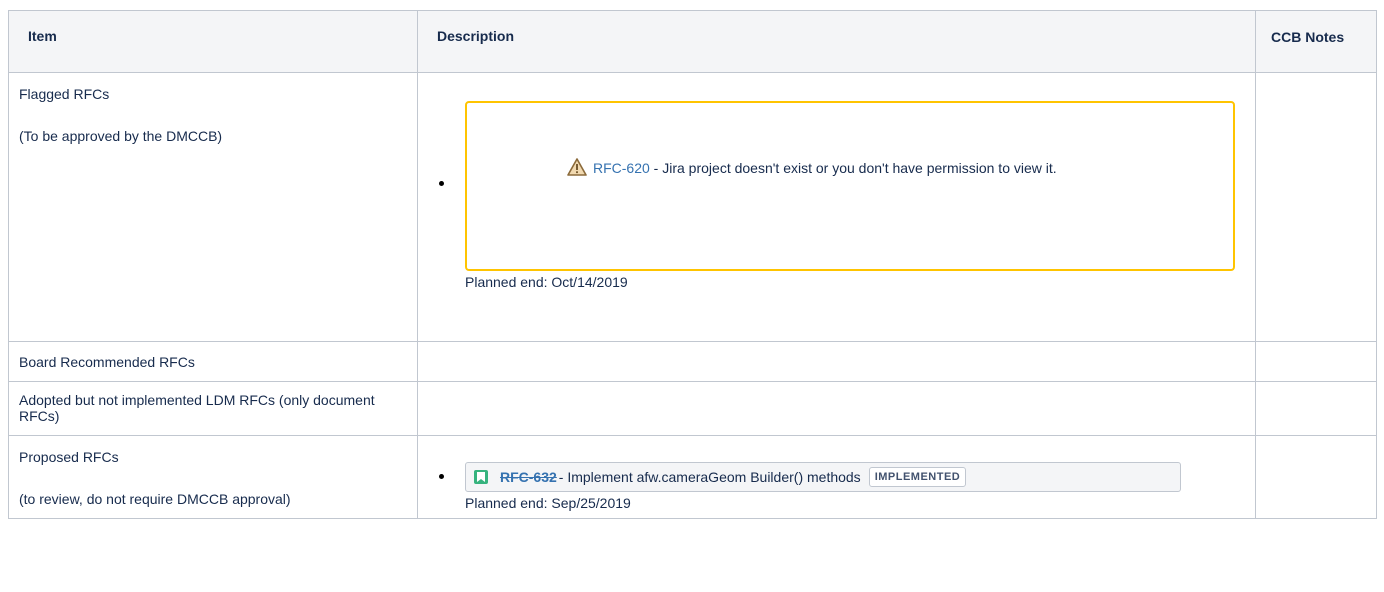 The image size is (1384, 592). Describe the element at coordinates (621, 168) in the screenshot. I see `rfc-620-link: RFC-620` at that location.